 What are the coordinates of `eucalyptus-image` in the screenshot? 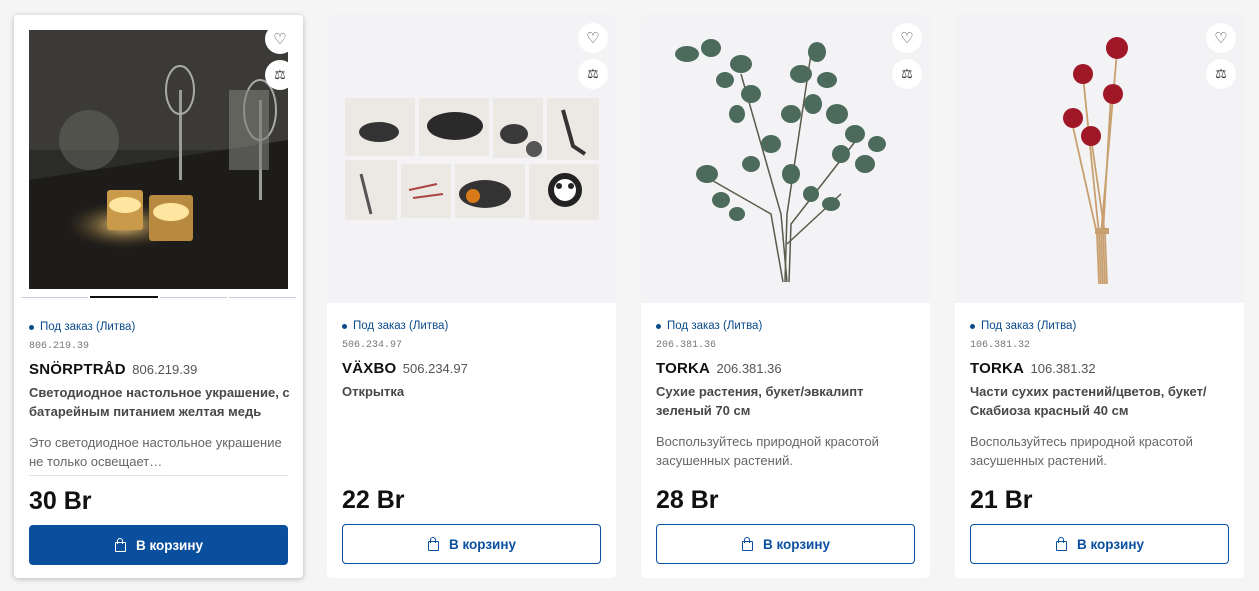 It's located at (780, 161).